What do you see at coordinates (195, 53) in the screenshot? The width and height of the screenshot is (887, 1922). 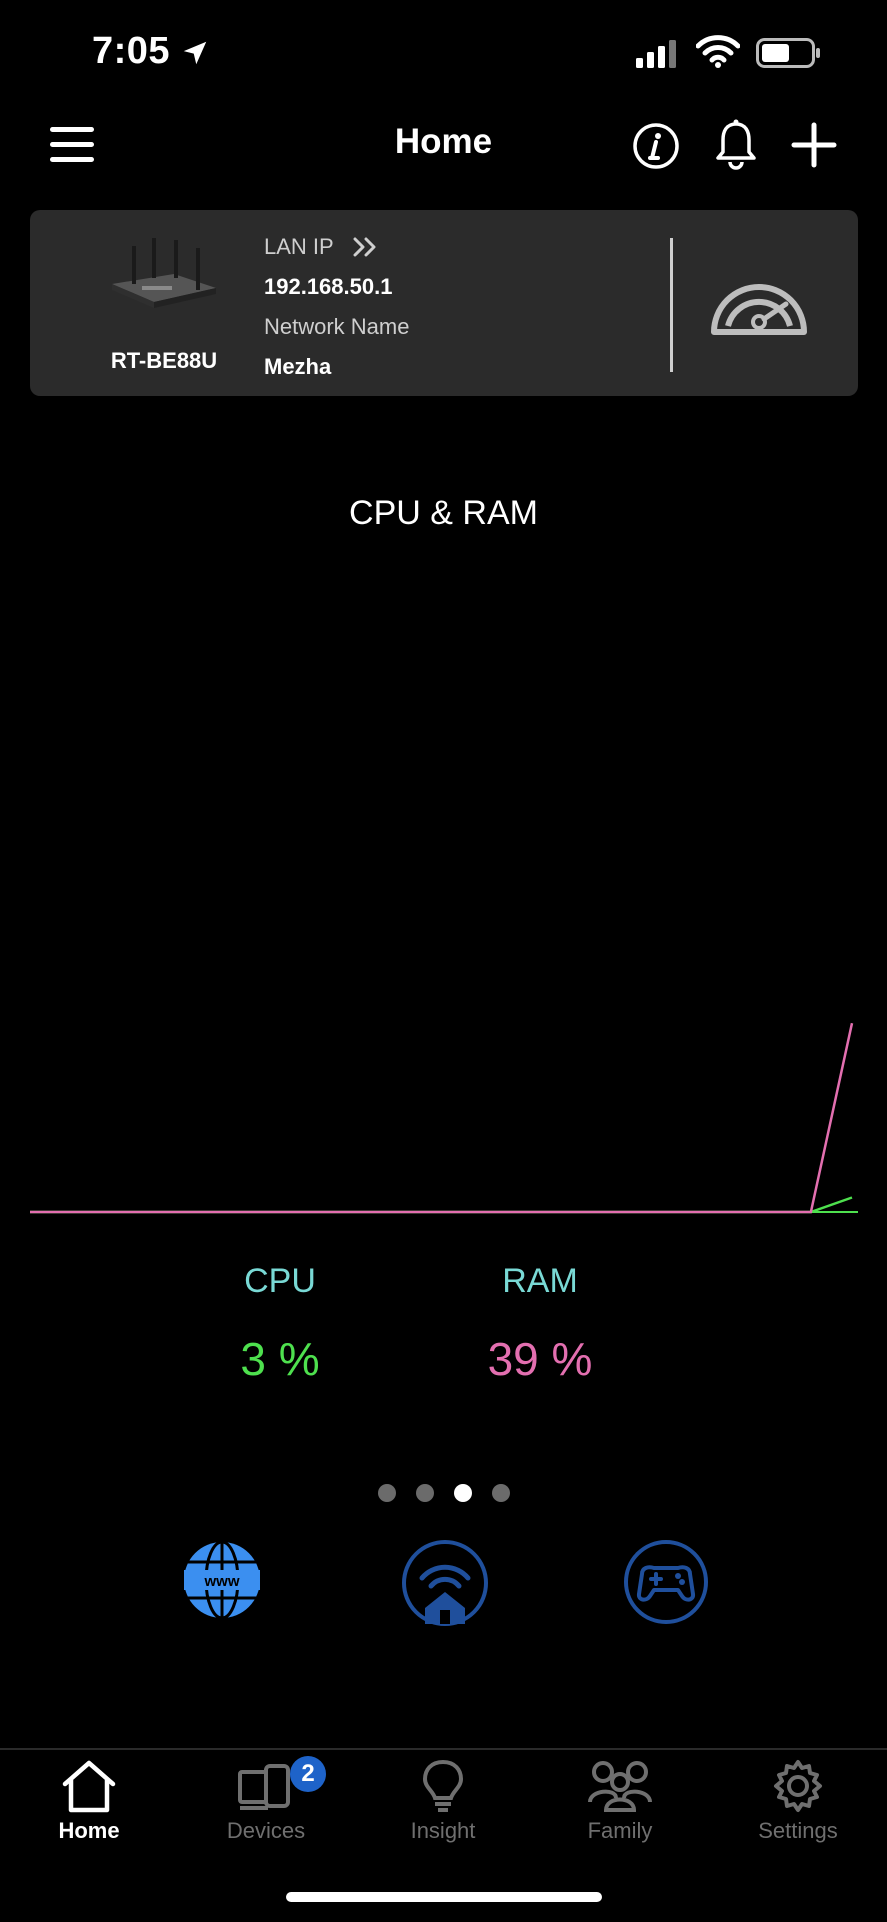 I see `location-arrow-icon` at bounding box center [195, 53].